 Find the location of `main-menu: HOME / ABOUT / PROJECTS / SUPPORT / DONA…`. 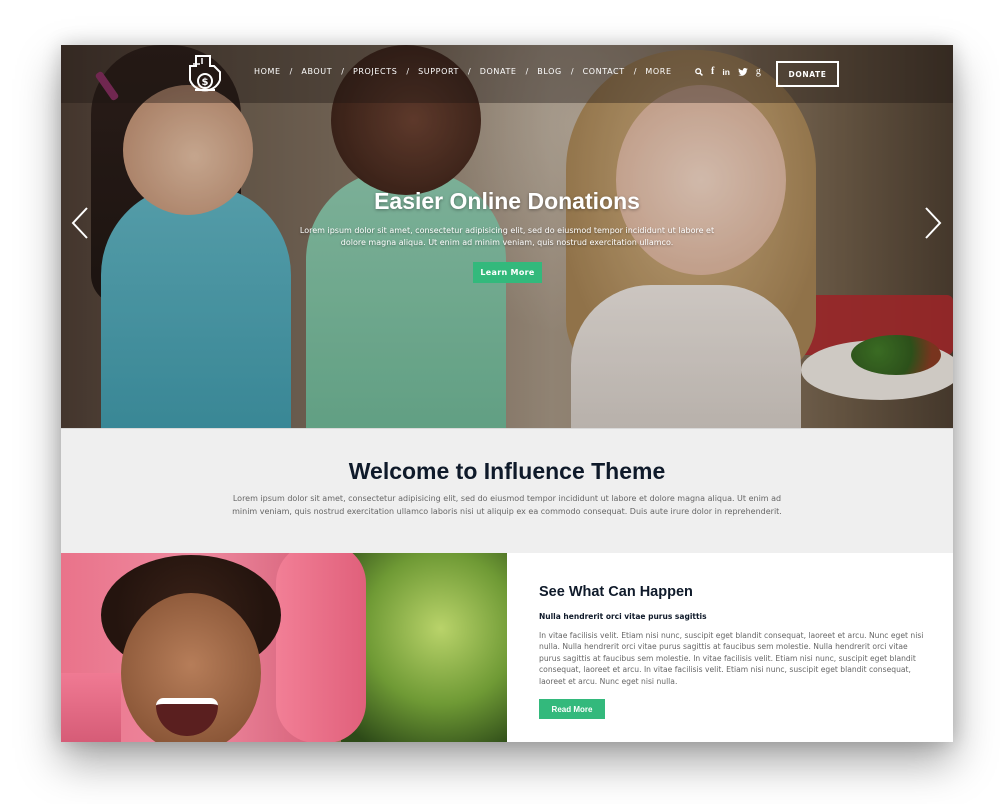

main-menu: HOME / ABOUT / PROJECTS / SUPPORT / DONA… is located at coordinates (463, 71).